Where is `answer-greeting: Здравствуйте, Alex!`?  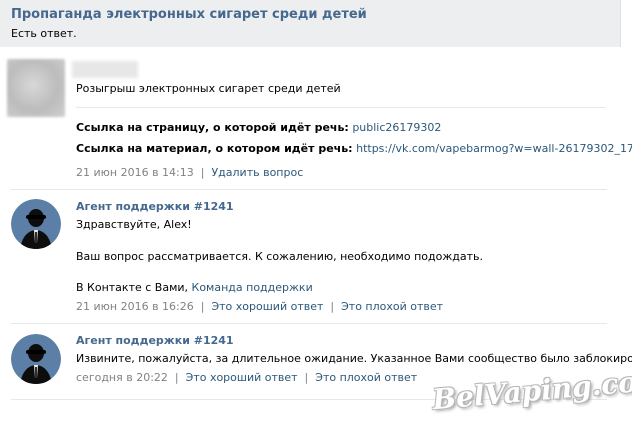
answer-greeting: Здравствуйте, Alex! is located at coordinates (134, 224).